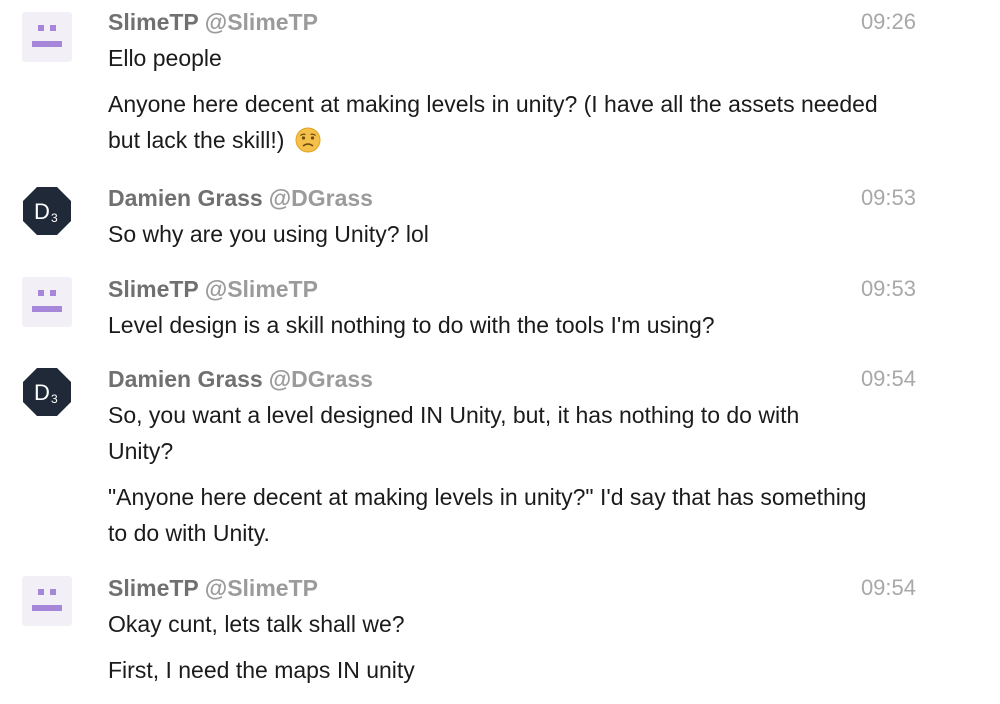 The height and width of the screenshot is (704, 1000). What do you see at coordinates (268, 234) in the screenshot?
I see `message-text: So why are you using Unity? lol` at bounding box center [268, 234].